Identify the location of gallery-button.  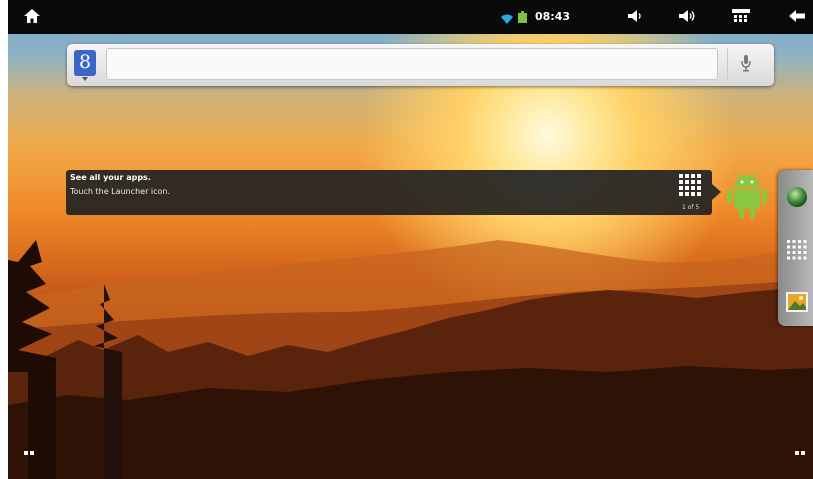
(797, 302).